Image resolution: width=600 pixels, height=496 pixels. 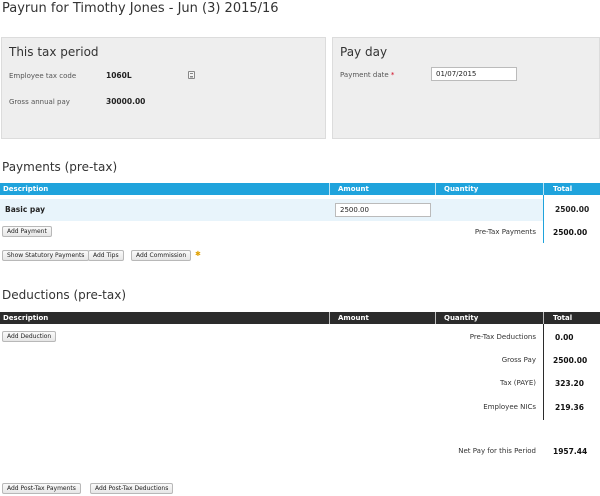 What do you see at coordinates (300, 318) in the screenshot?
I see `deductions-table-header: Description Amount Quantity Total` at bounding box center [300, 318].